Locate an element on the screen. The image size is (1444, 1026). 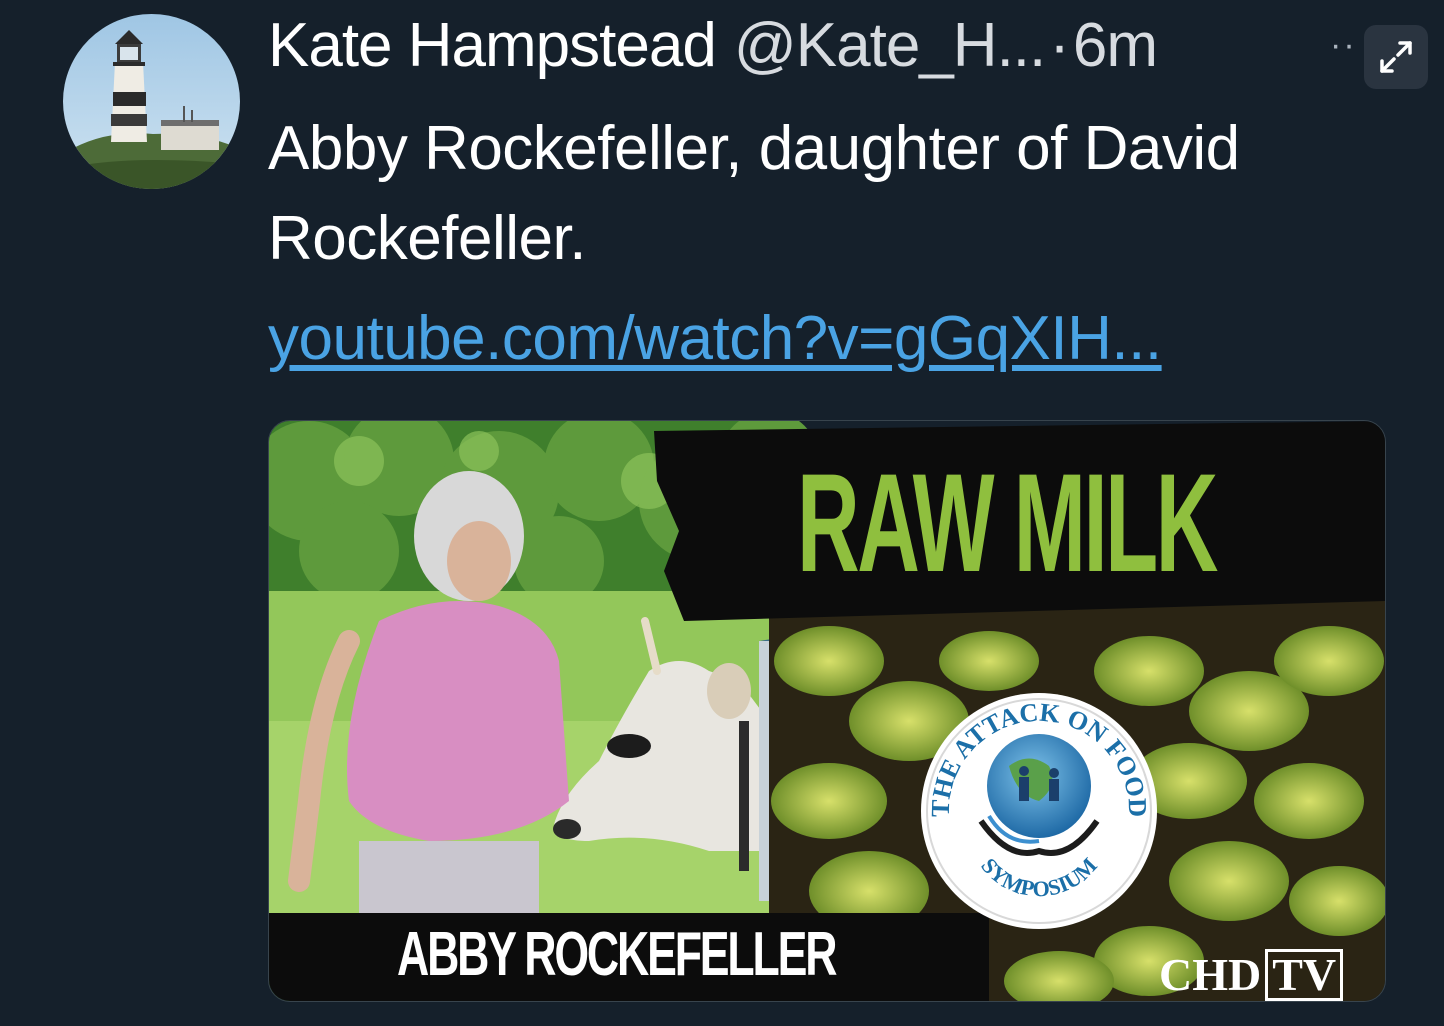
author-avatar is located at coordinates (151, 101).